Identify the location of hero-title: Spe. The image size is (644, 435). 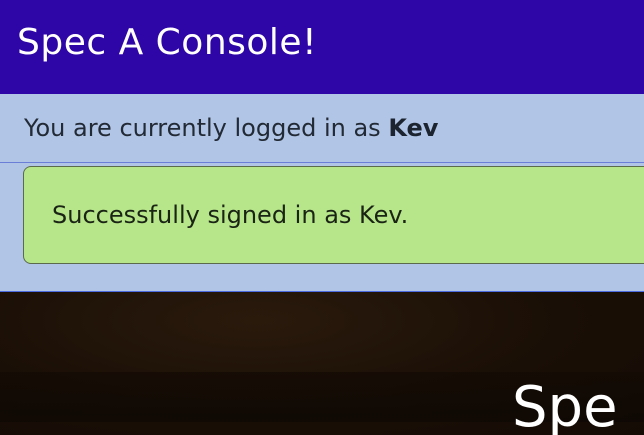
(565, 405).